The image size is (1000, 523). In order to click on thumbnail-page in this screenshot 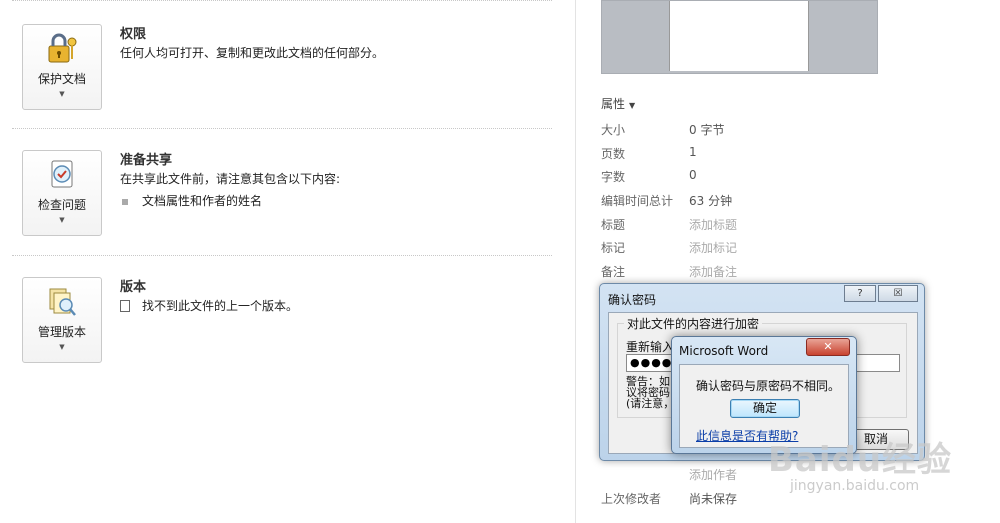, I will do `click(739, 36)`.